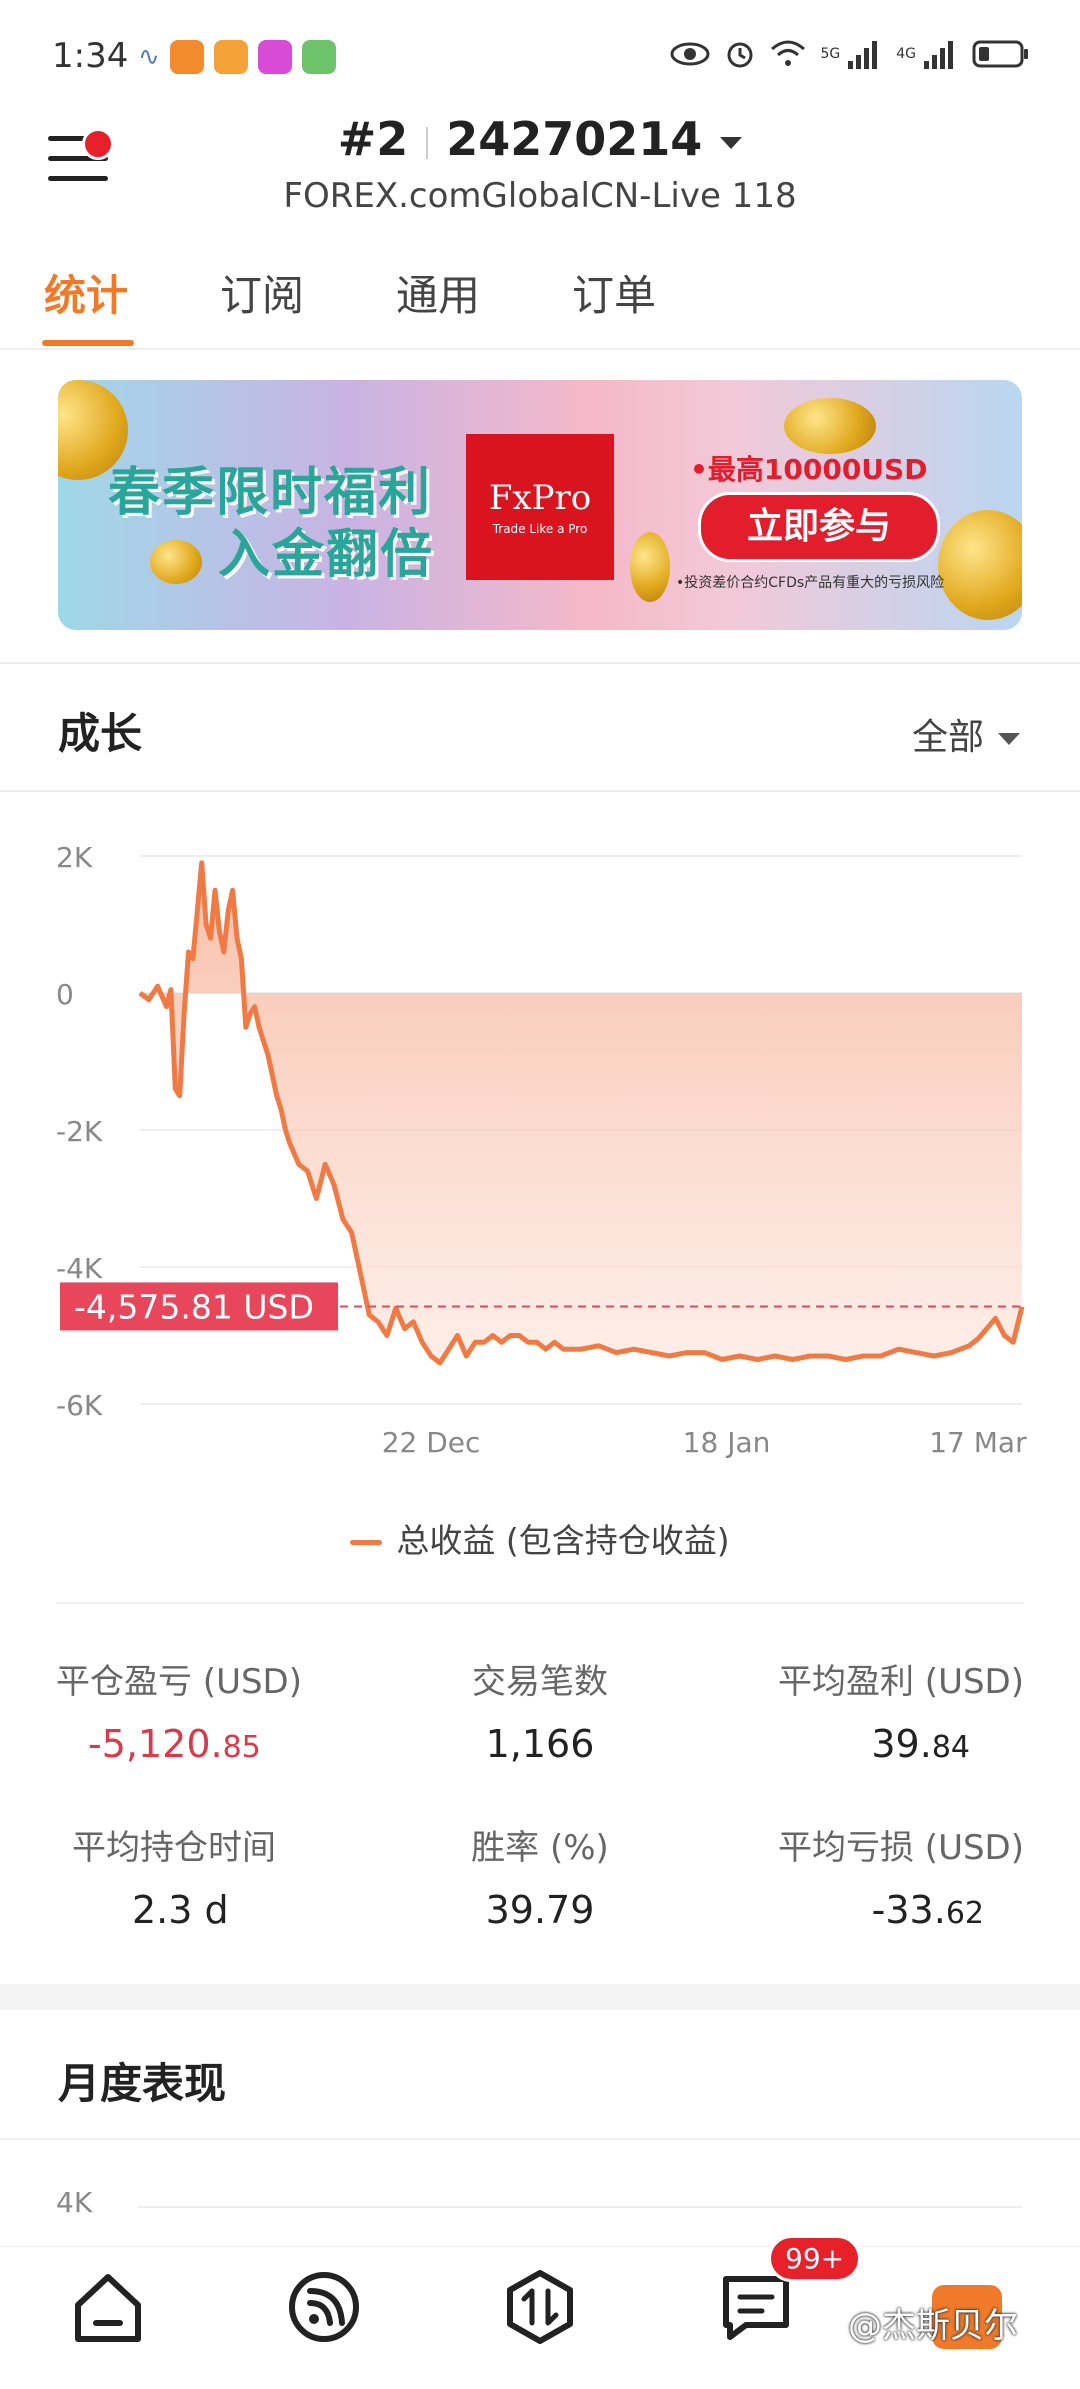 The image size is (1080, 2389). I want to click on watermark: @杰斯贝尔, so click(933, 2326).